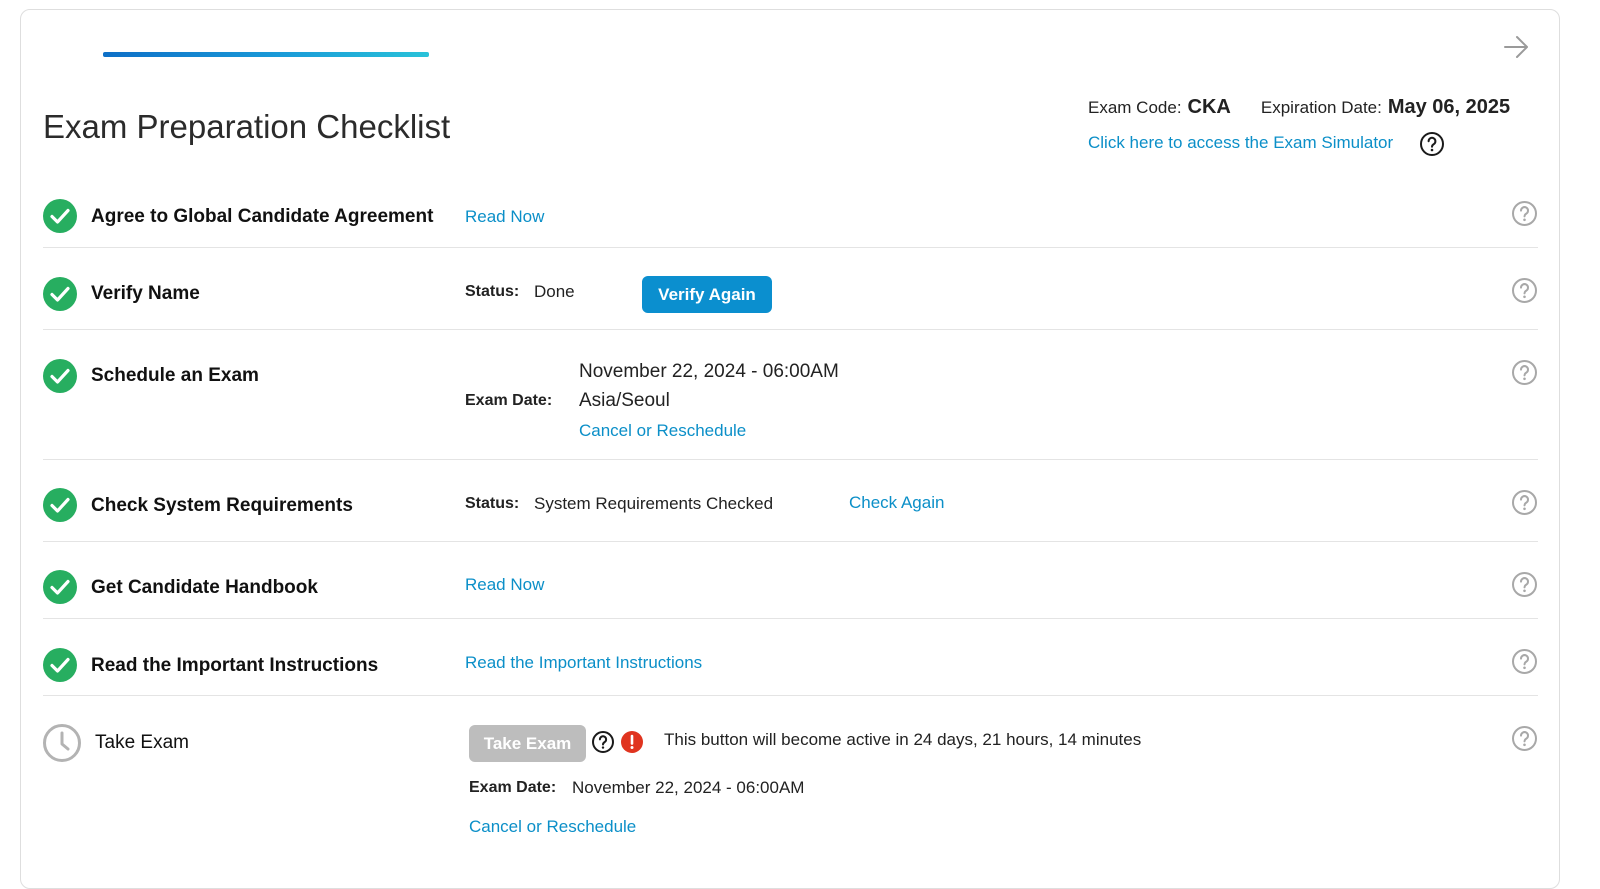  Describe the element at coordinates (504, 585) in the screenshot. I see `read-handbook-link: Read Now` at that location.